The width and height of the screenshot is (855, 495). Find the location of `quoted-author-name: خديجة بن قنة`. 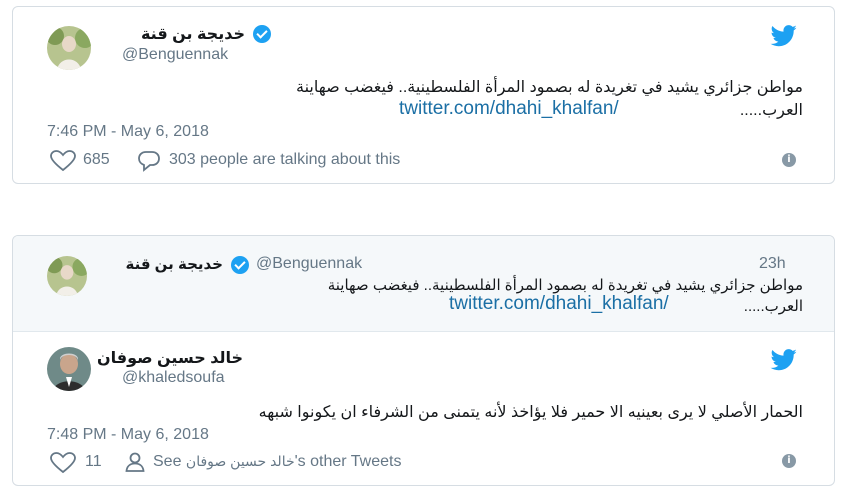

quoted-author-name: خديجة بن قنة is located at coordinates (173, 264).